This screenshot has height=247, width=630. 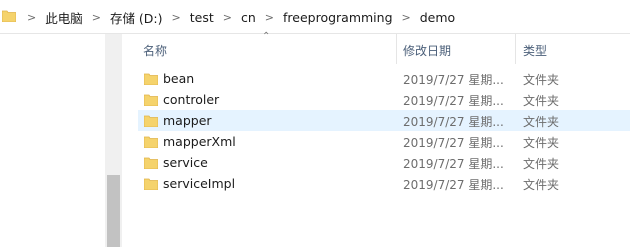 I want to click on file-row: serviceImpl 2019/7/27 星期... 文件夹, so click(x=384, y=183).